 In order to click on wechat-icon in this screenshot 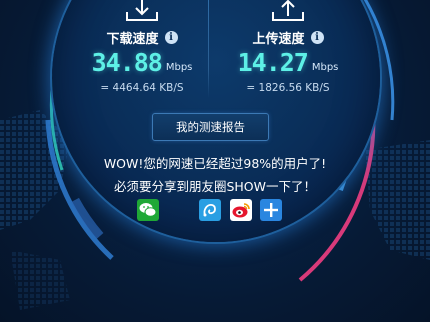, I will do `click(148, 210)`.